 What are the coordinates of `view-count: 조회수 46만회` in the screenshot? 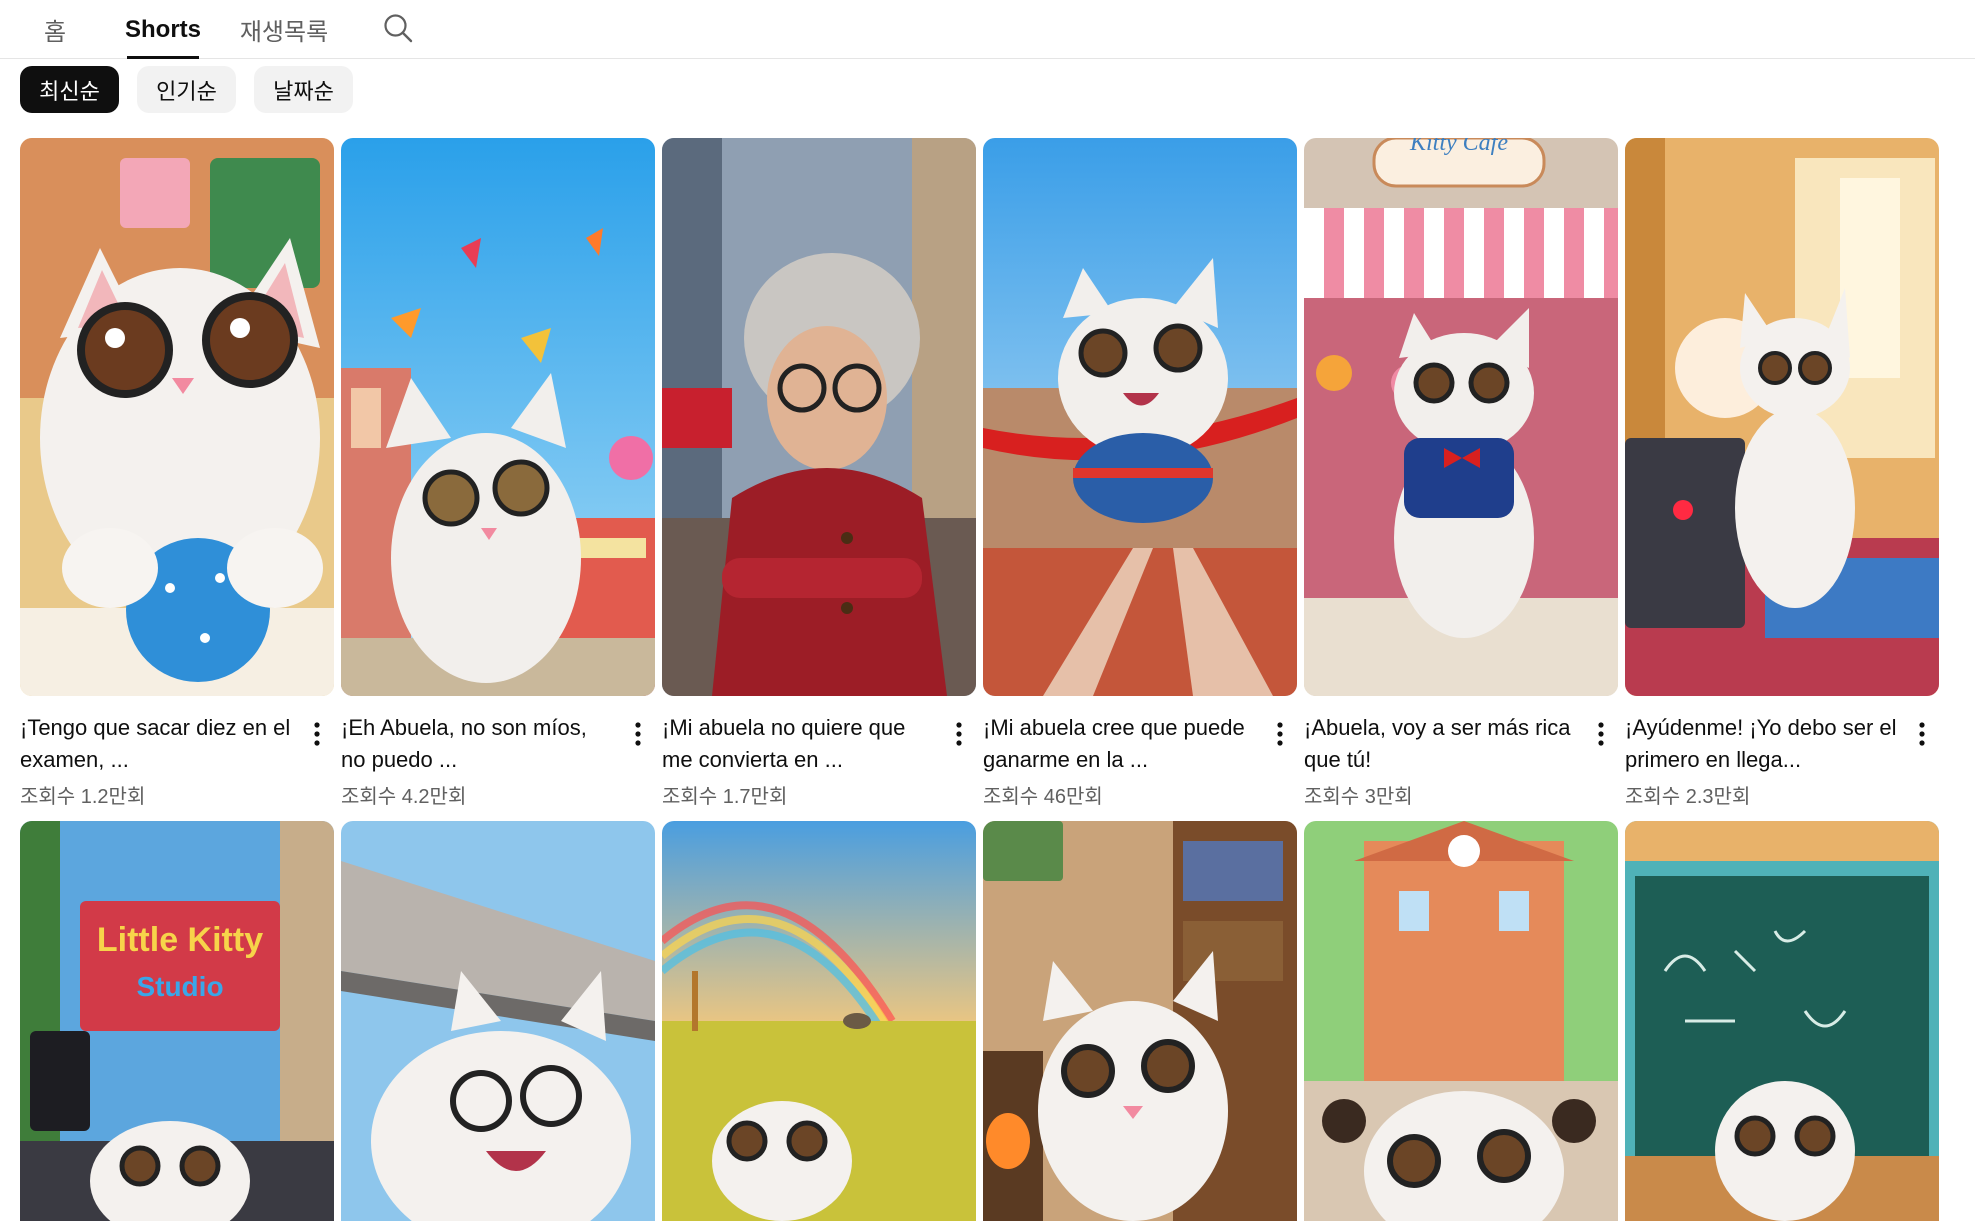 It's located at (1043, 797).